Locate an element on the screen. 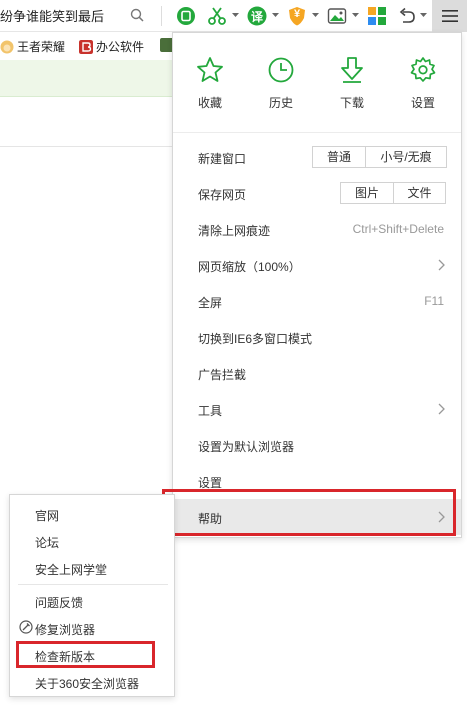 This screenshot has height=708, width=467. undo-caret-icon is located at coordinates (423, 15).